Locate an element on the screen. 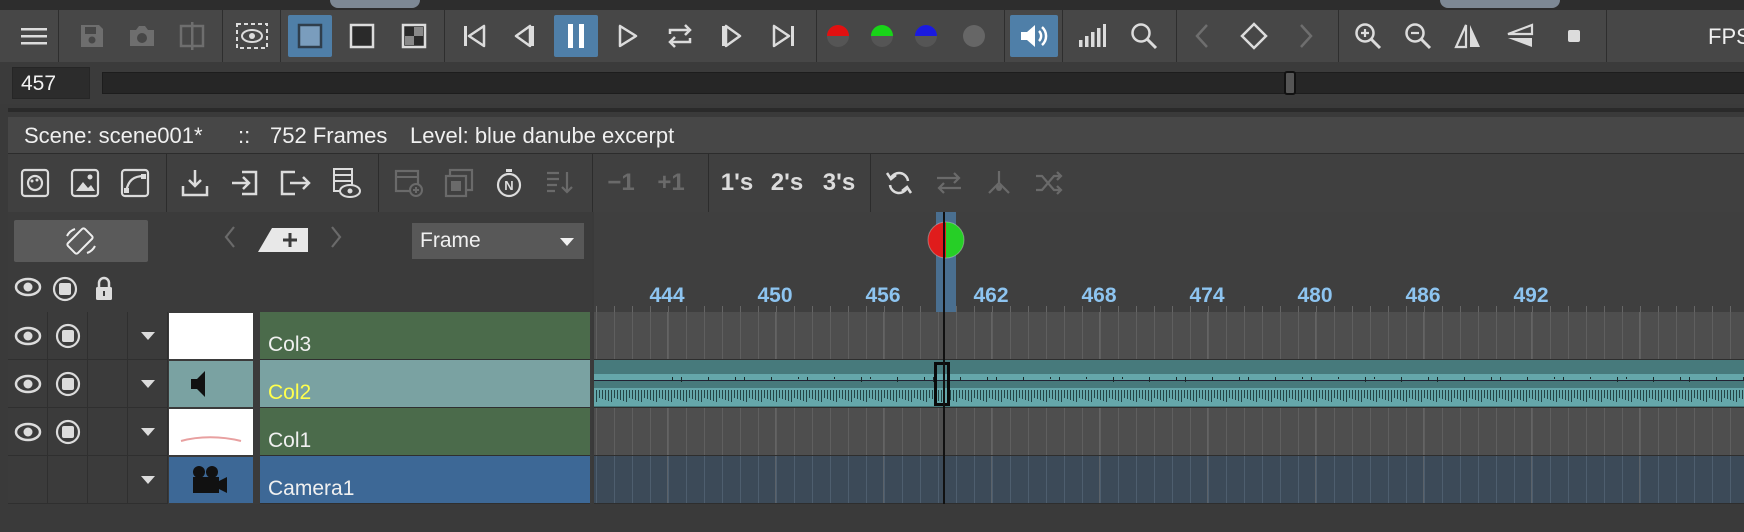 The width and height of the screenshot is (1744, 532). reframe-twos-button: 2's is located at coordinates (787, 183).